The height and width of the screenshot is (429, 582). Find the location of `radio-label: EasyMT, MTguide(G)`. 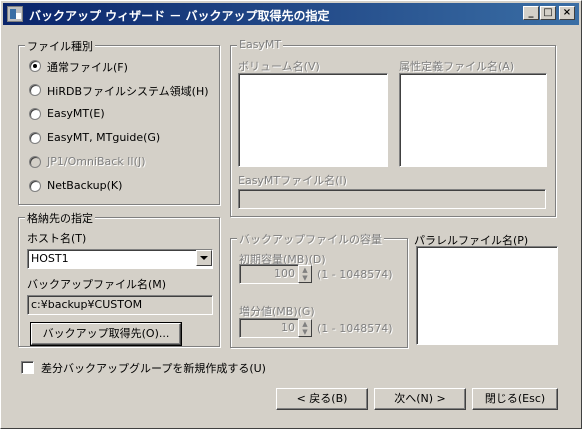

radio-label: EasyMT, MTguide(G) is located at coordinates (104, 137).